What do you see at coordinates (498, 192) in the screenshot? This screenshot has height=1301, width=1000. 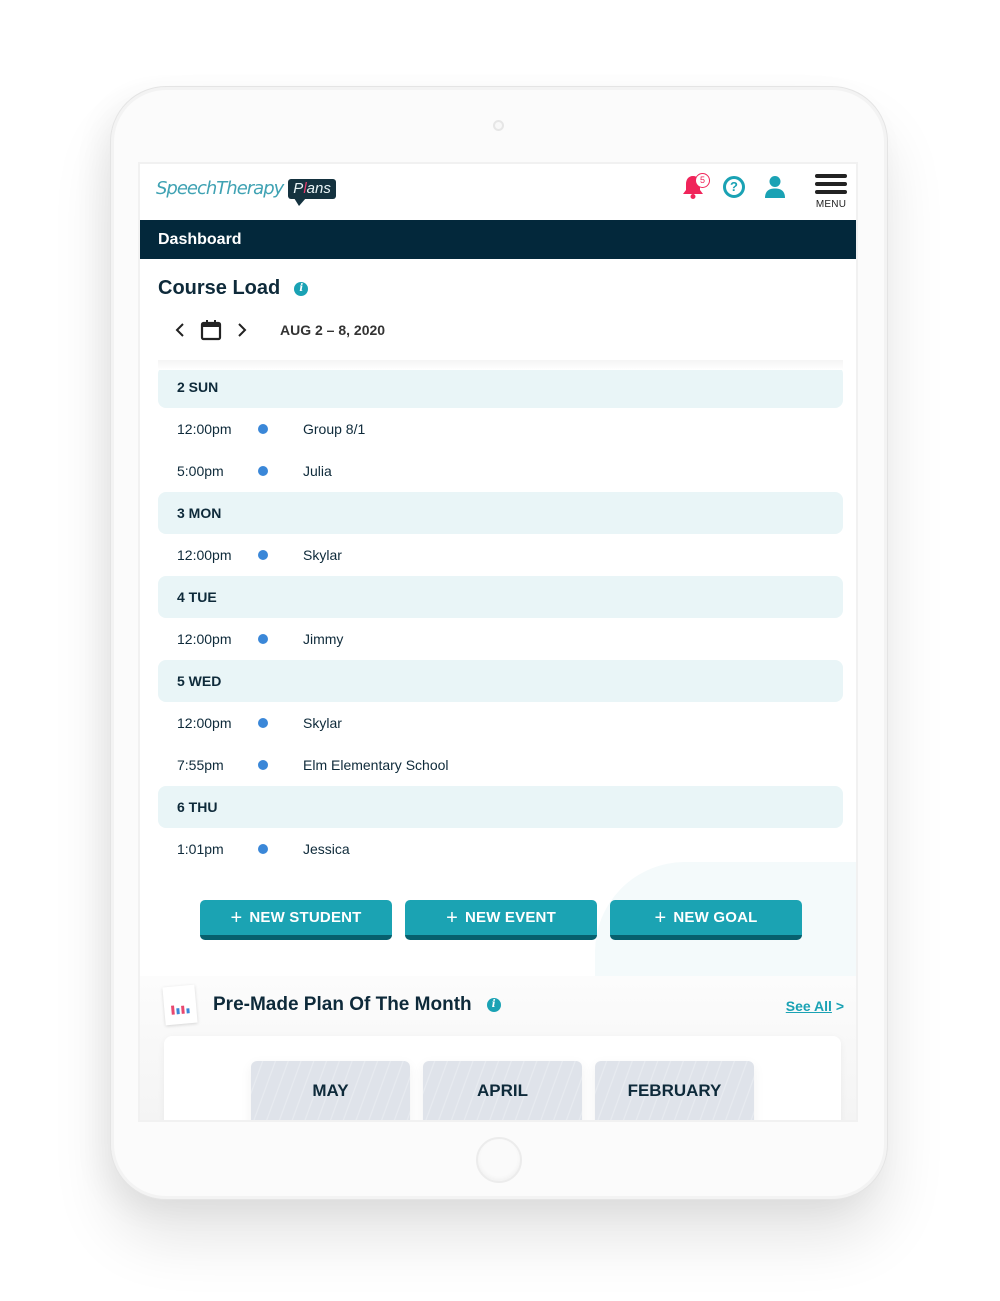 I see `top-bar: SpeechTherapy Plans 5 ? MENU` at bounding box center [498, 192].